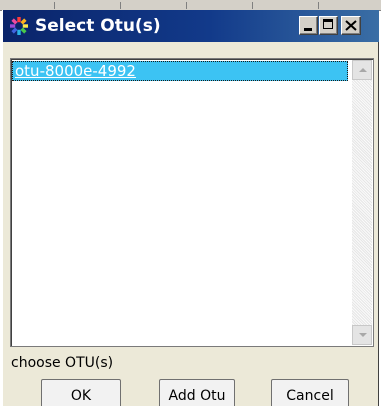  What do you see at coordinates (180, 71) in the screenshot?
I see `list-item: otu-8000e-4992` at bounding box center [180, 71].